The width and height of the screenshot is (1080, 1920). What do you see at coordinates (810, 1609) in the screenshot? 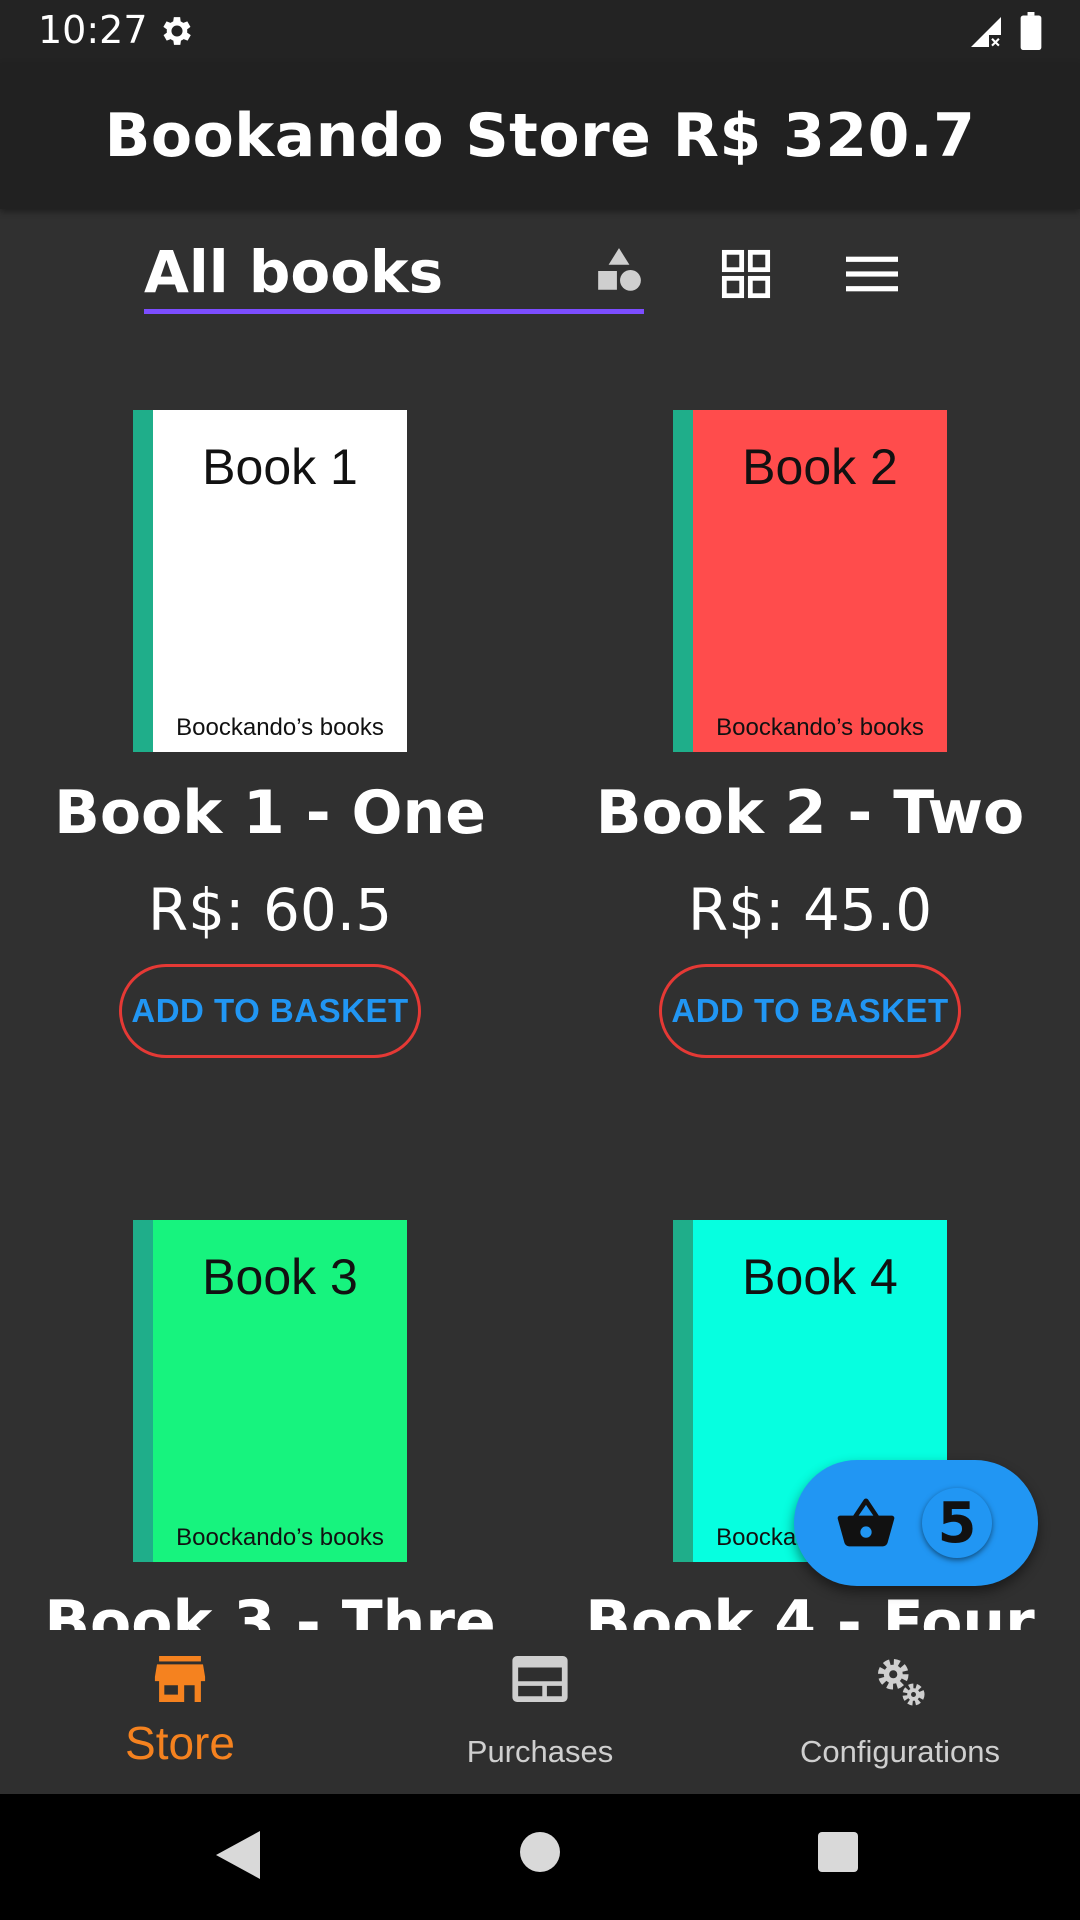
I see `book-name: Book 4 - Four` at bounding box center [810, 1609].